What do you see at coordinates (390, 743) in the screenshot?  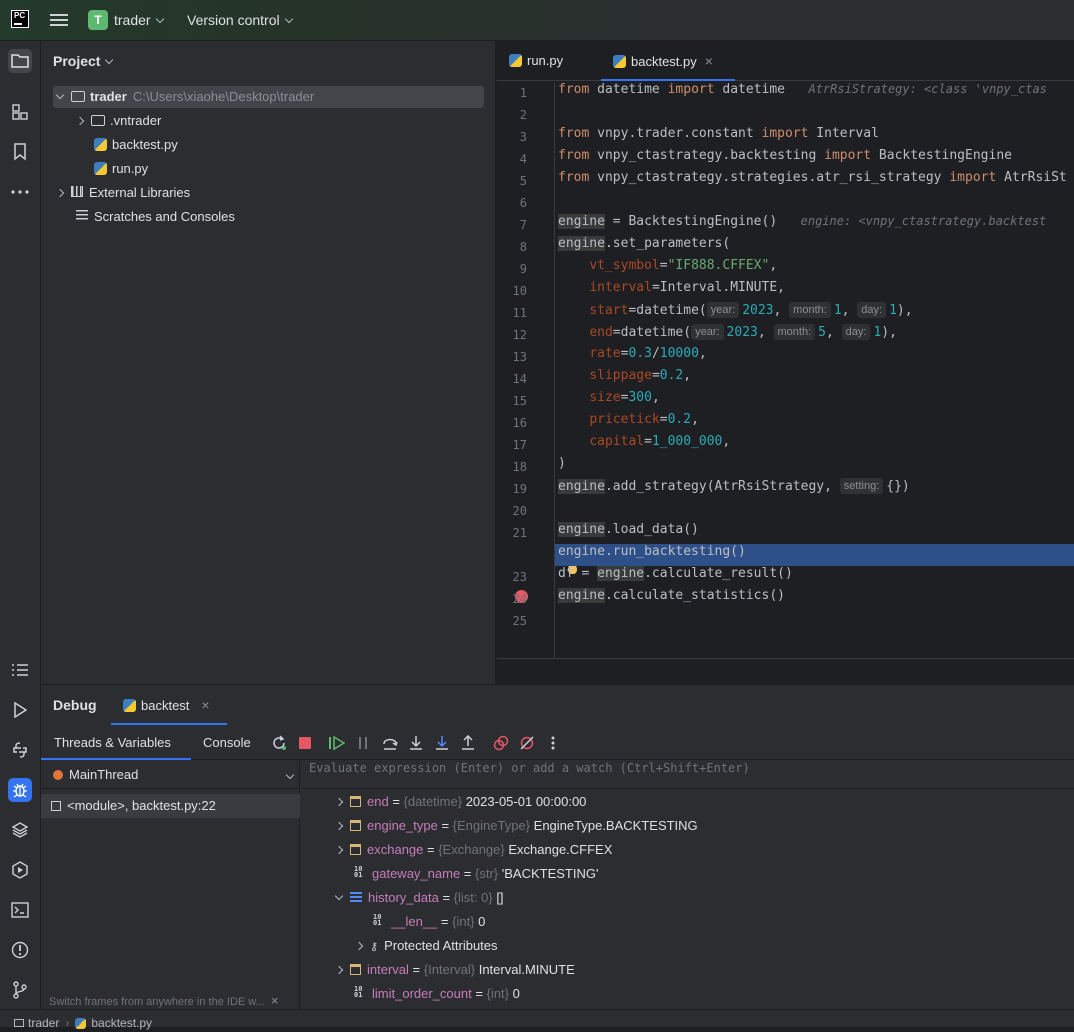 I see `step-over-icon` at bounding box center [390, 743].